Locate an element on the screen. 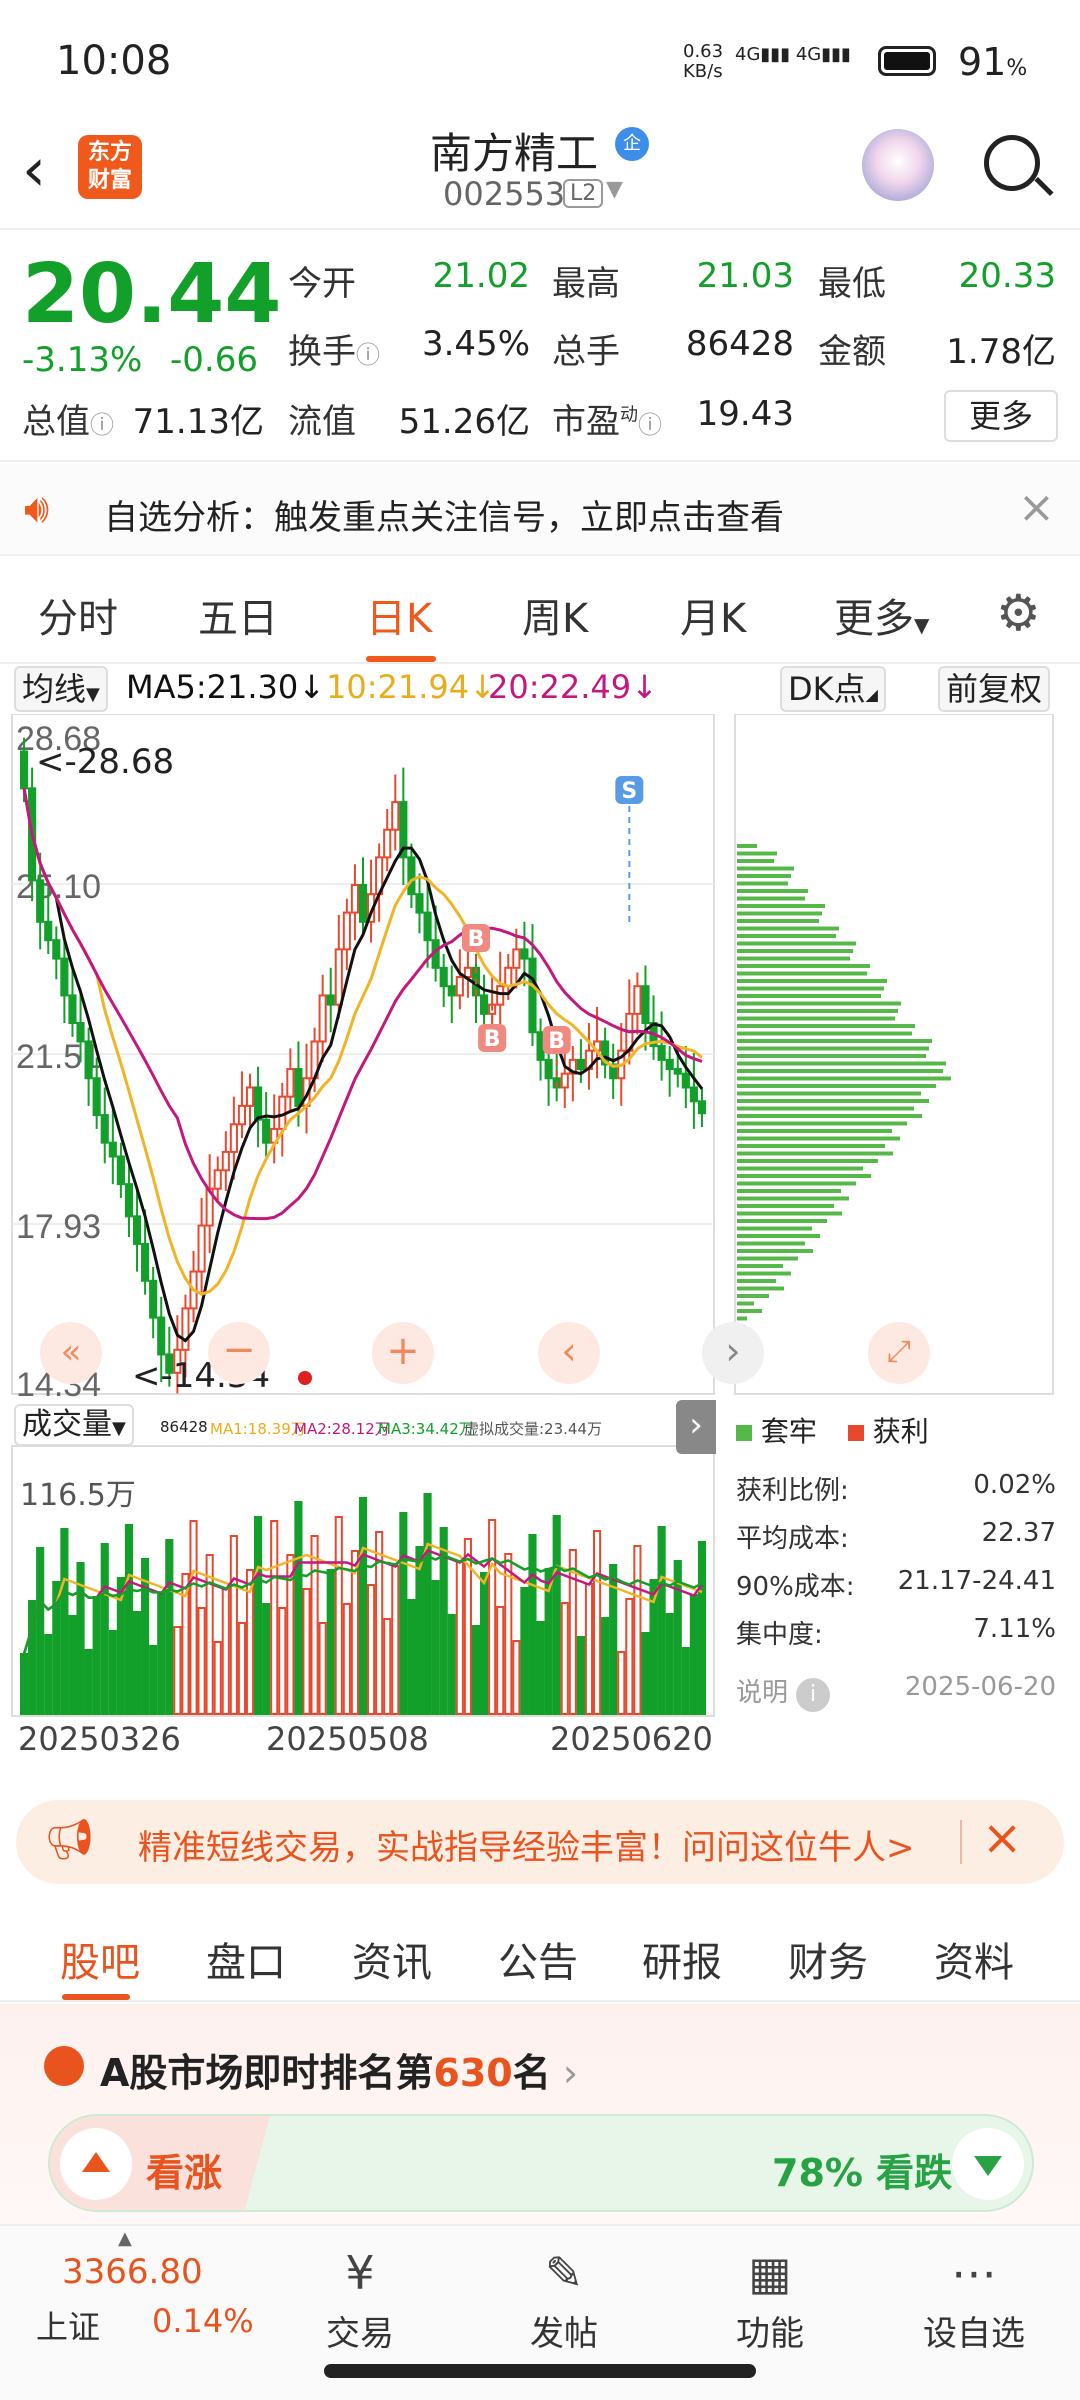 Image resolution: width=1080 pixels, height=2400 pixels. more-button: 更多 is located at coordinates (1001, 416).